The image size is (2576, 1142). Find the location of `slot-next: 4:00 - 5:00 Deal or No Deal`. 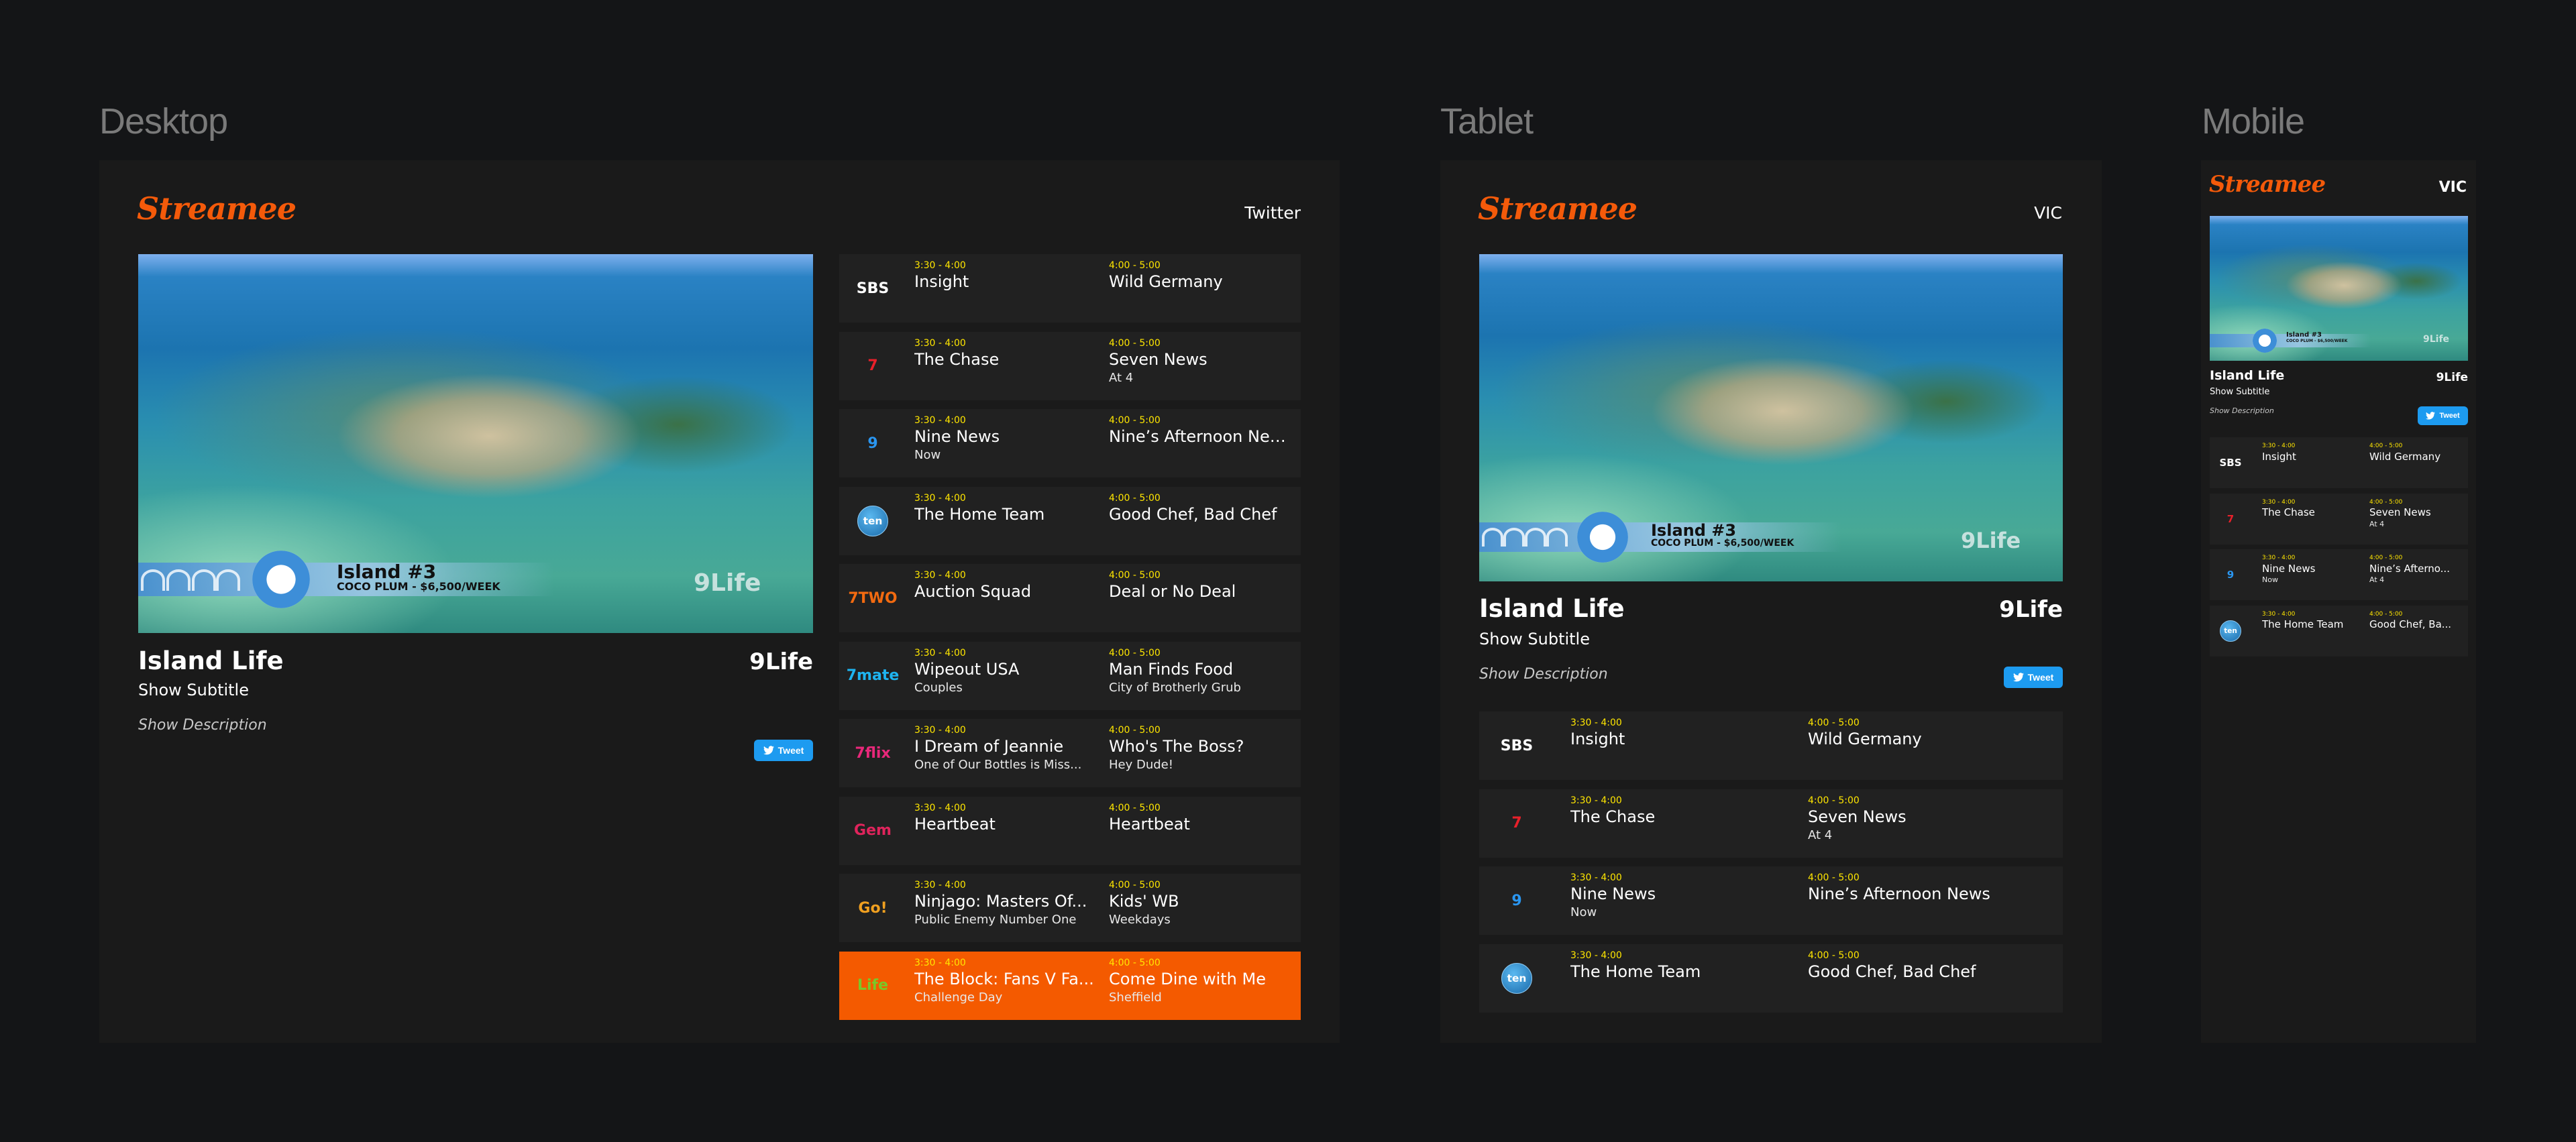

slot-next: 4:00 - 5:00 Deal or No Deal is located at coordinates (1199, 585).